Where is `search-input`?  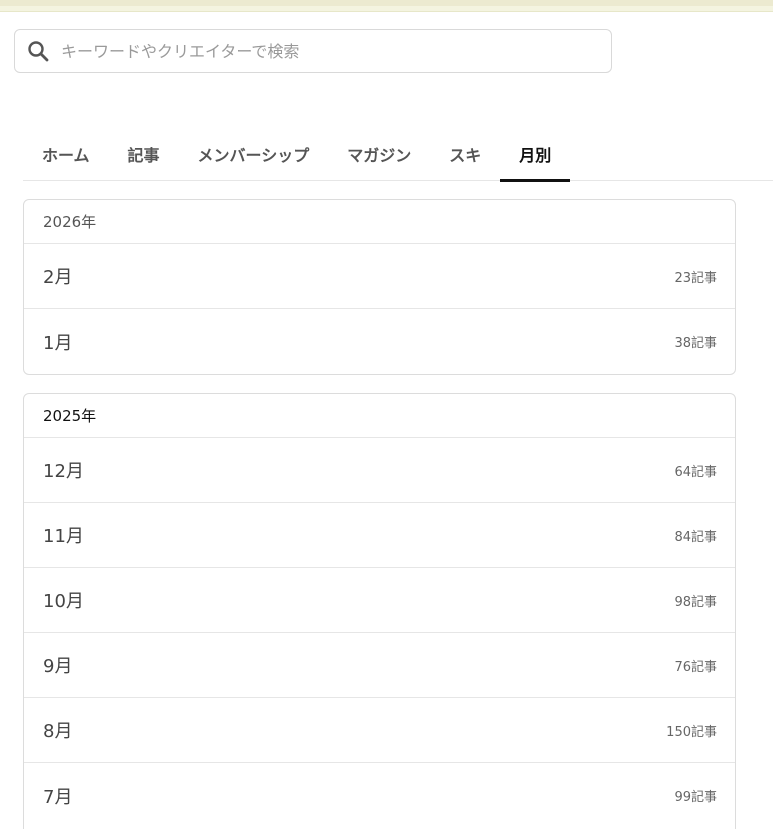 search-input is located at coordinates (336, 51).